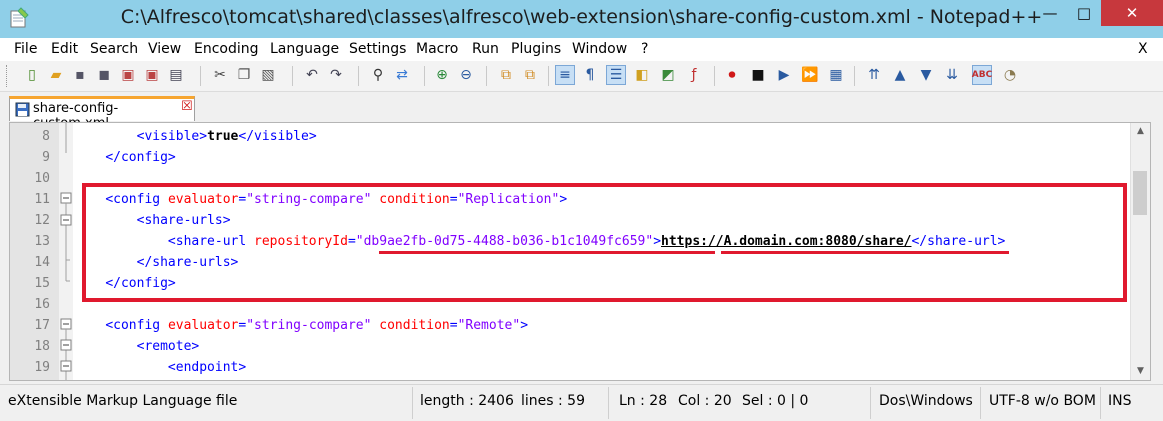 This screenshot has height=421, width=1163. What do you see at coordinates (176, 75) in the screenshot?
I see `print-icon: ▤` at bounding box center [176, 75].